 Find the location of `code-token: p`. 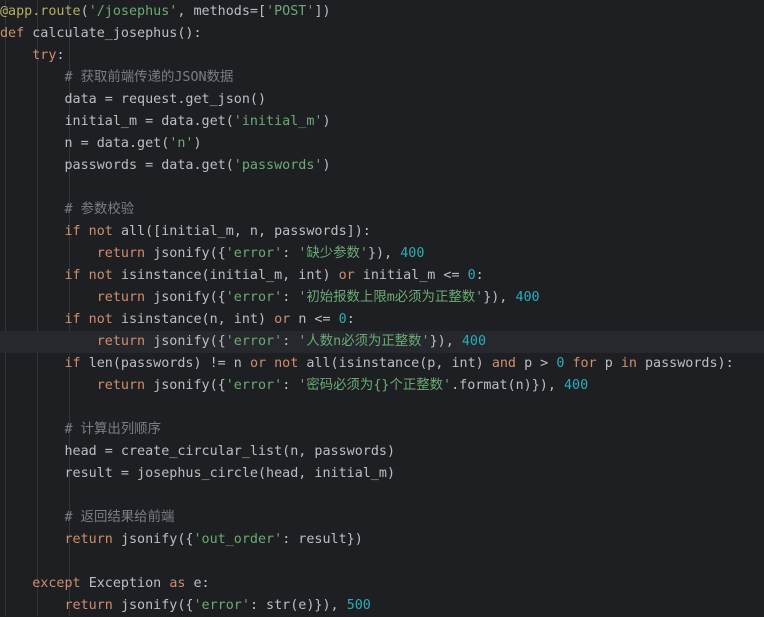

code-token: p is located at coordinates (612, 363).